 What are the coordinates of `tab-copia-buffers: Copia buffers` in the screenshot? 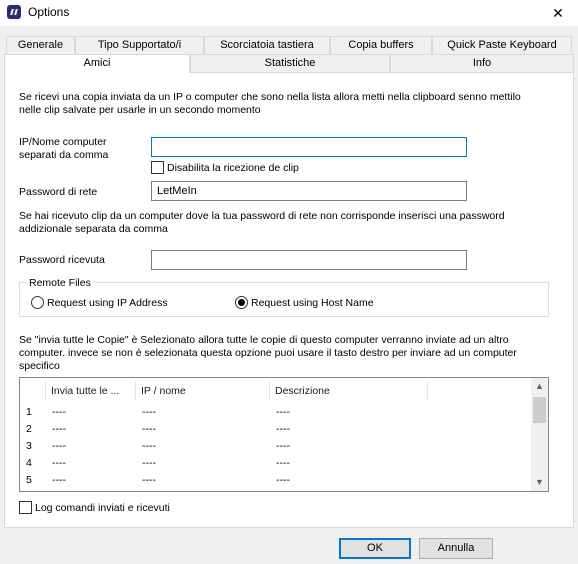 It's located at (381, 45).